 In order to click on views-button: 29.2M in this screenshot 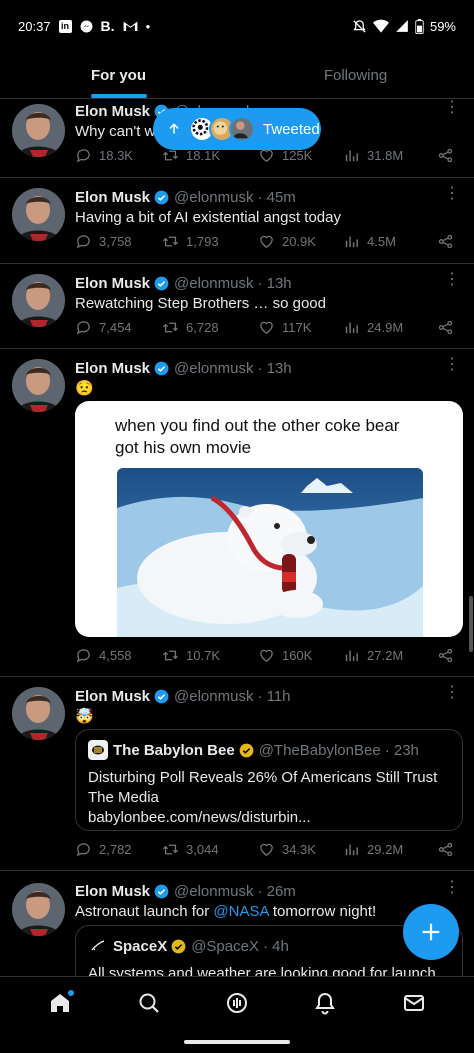, I will do `click(390, 849)`.